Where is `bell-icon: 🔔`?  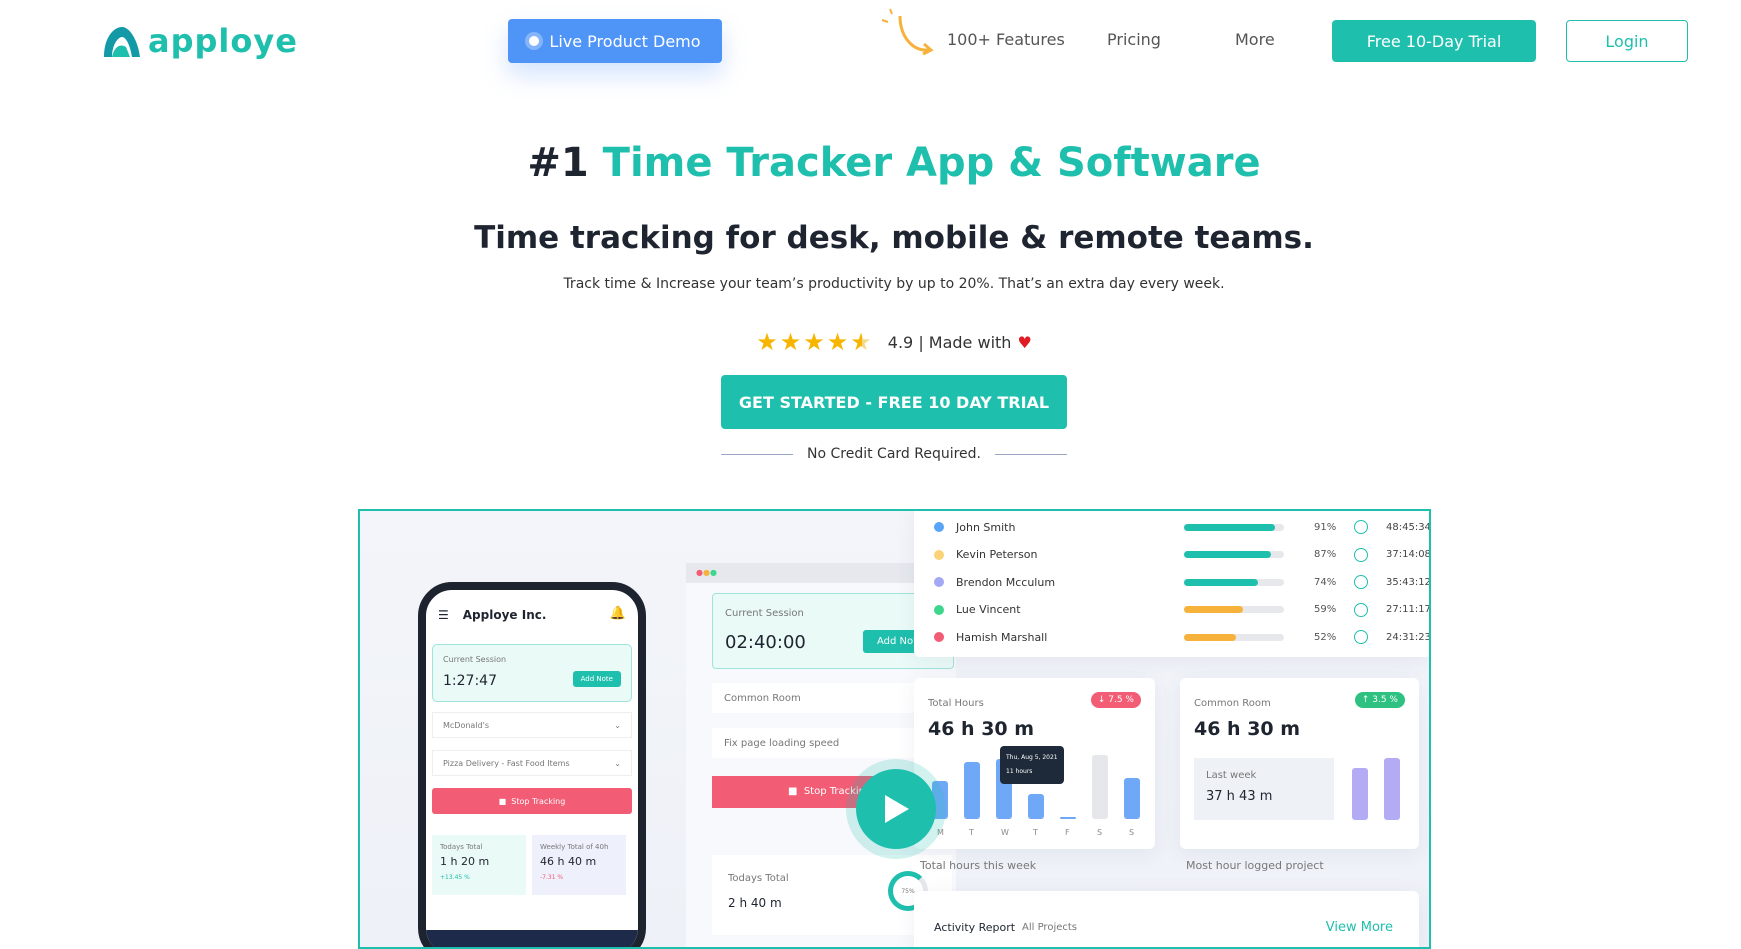 bell-icon: 🔔 is located at coordinates (618, 613).